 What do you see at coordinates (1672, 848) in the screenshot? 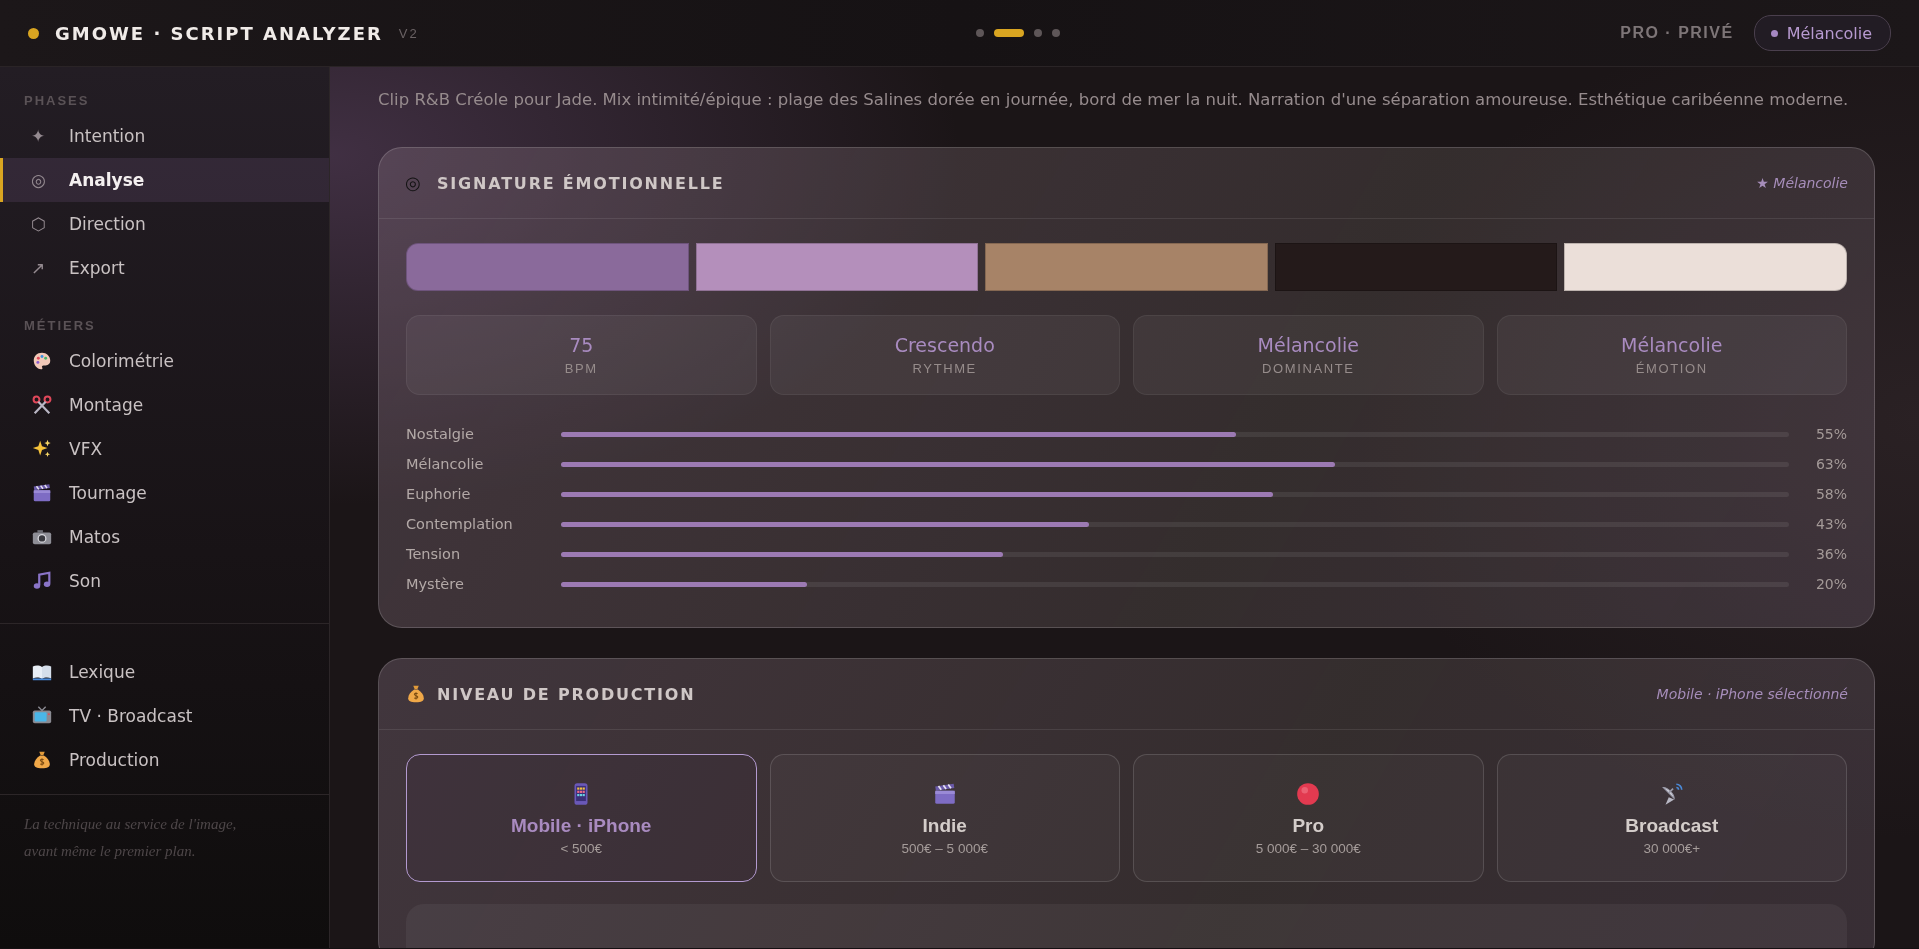
I see `tier-price: 30 000€+` at bounding box center [1672, 848].